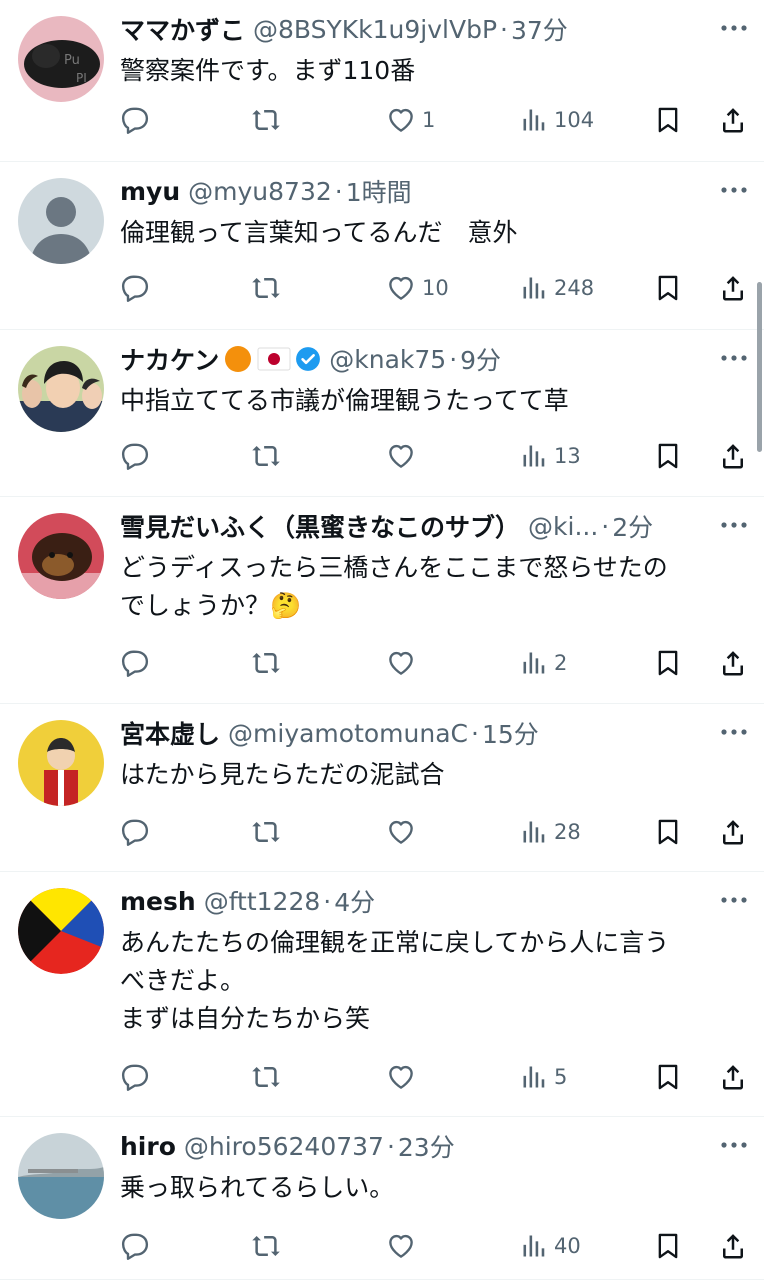 Image resolution: width=764 pixels, height=1280 pixels. What do you see at coordinates (432, 71) in the screenshot?
I see `tweet-text: 警察案件です。まず110番` at bounding box center [432, 71].